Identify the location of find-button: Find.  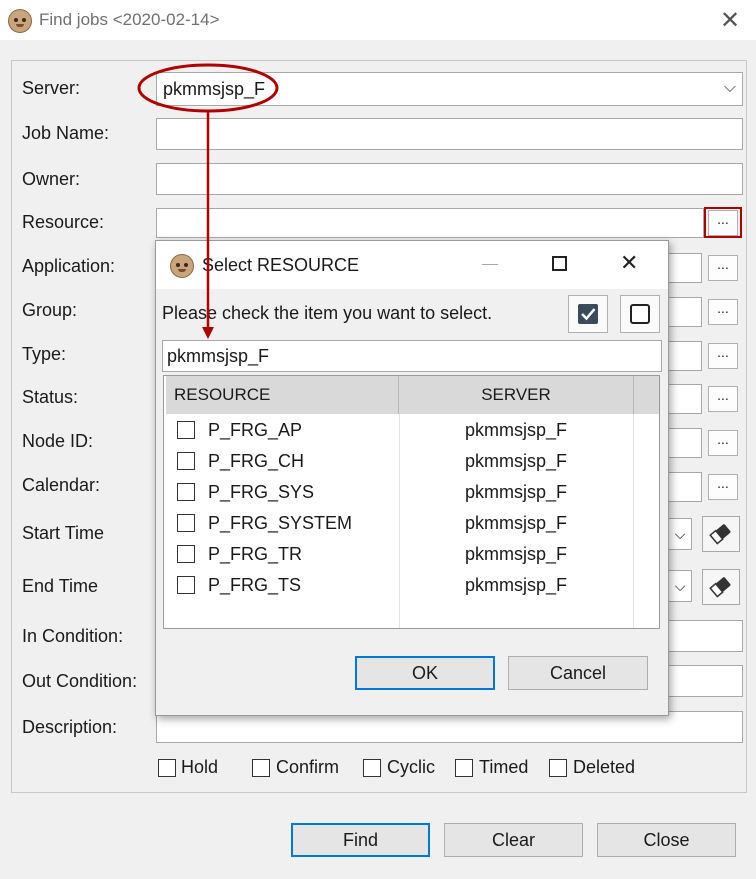
(360, 840).